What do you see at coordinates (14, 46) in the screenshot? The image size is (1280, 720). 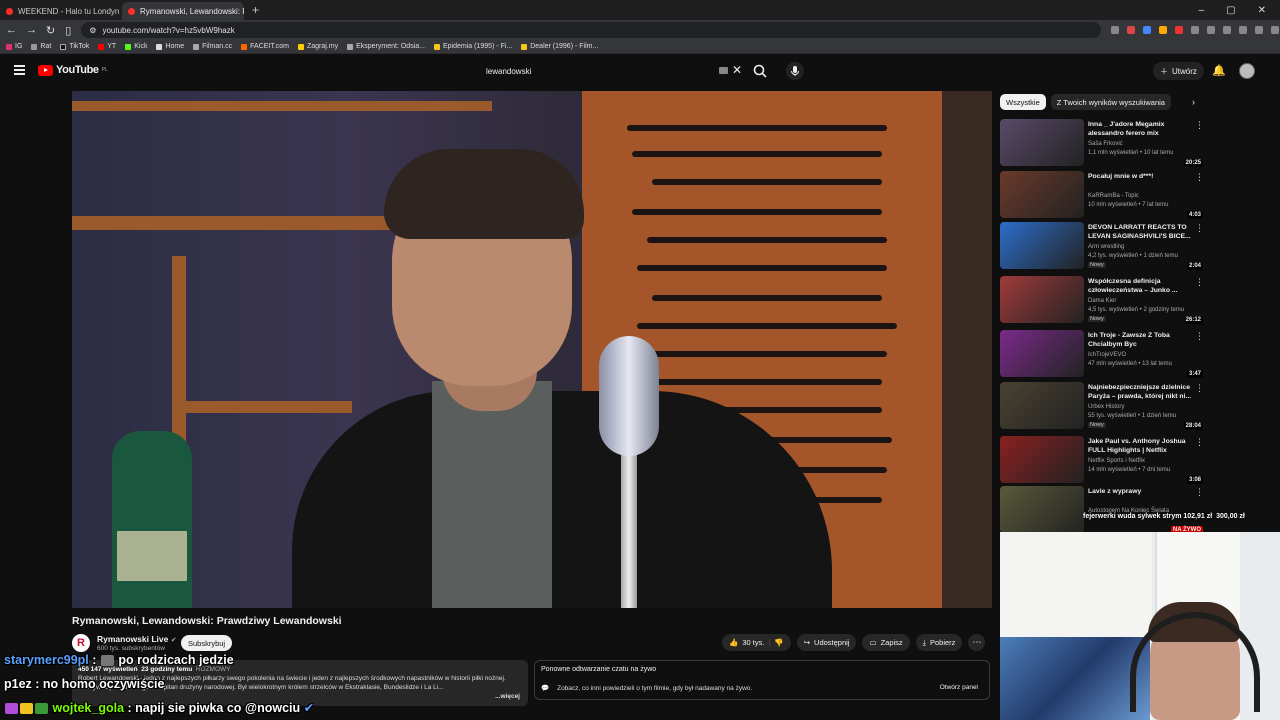 I see `bookmark-item: IG` at bounding box center [14, 46].